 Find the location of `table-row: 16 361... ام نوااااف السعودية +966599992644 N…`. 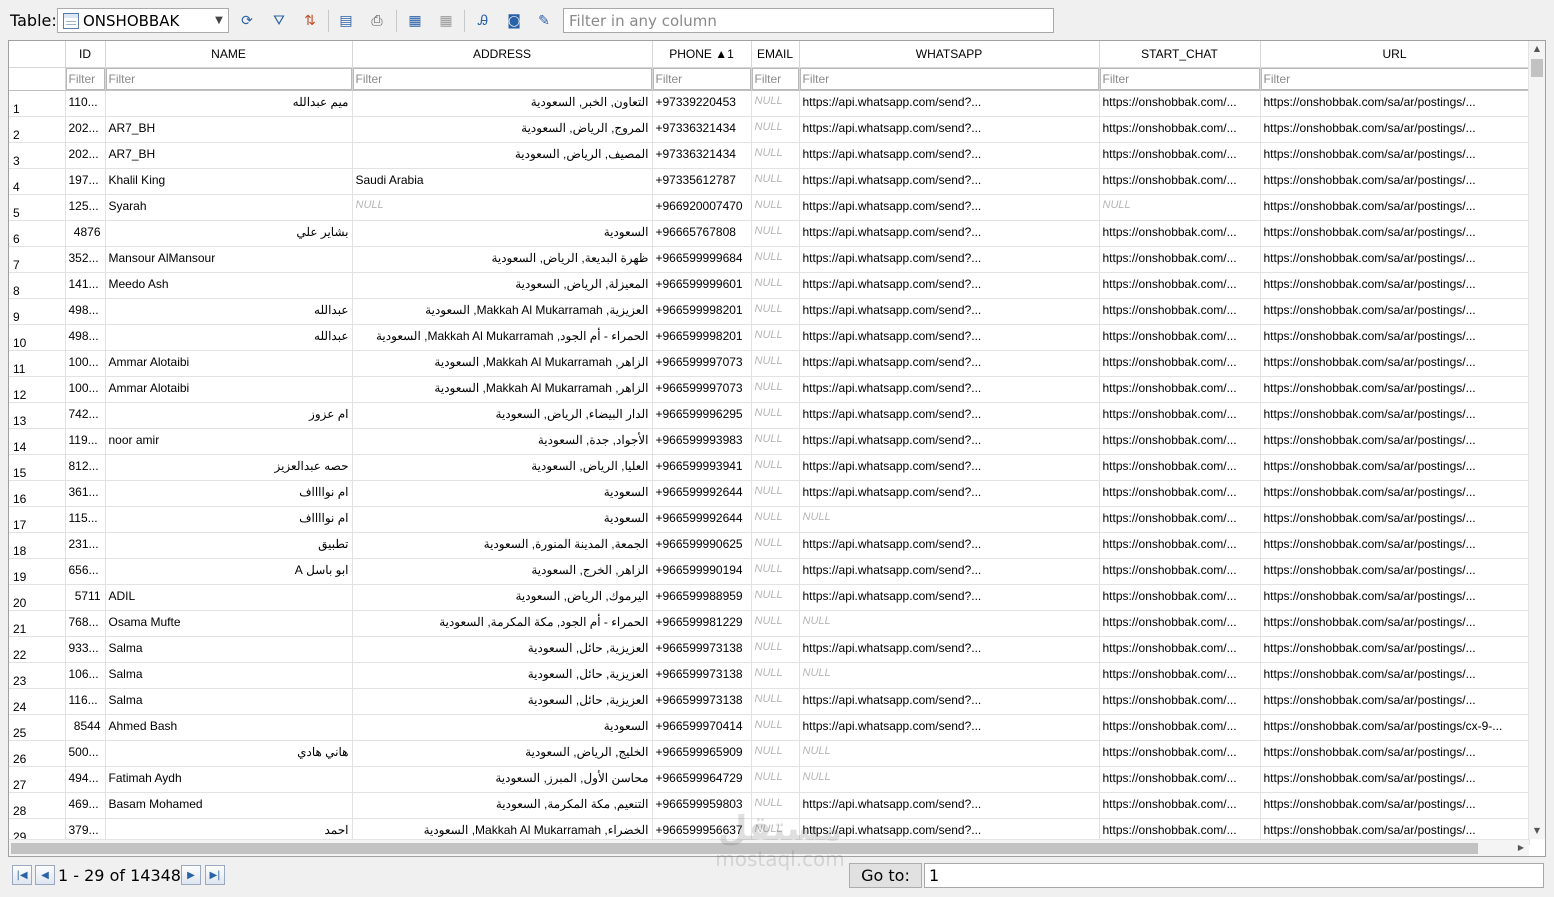

table-row: 16 361... ام نوااااف السعودية +966599992644 N… is located at coordinates (769, 493).